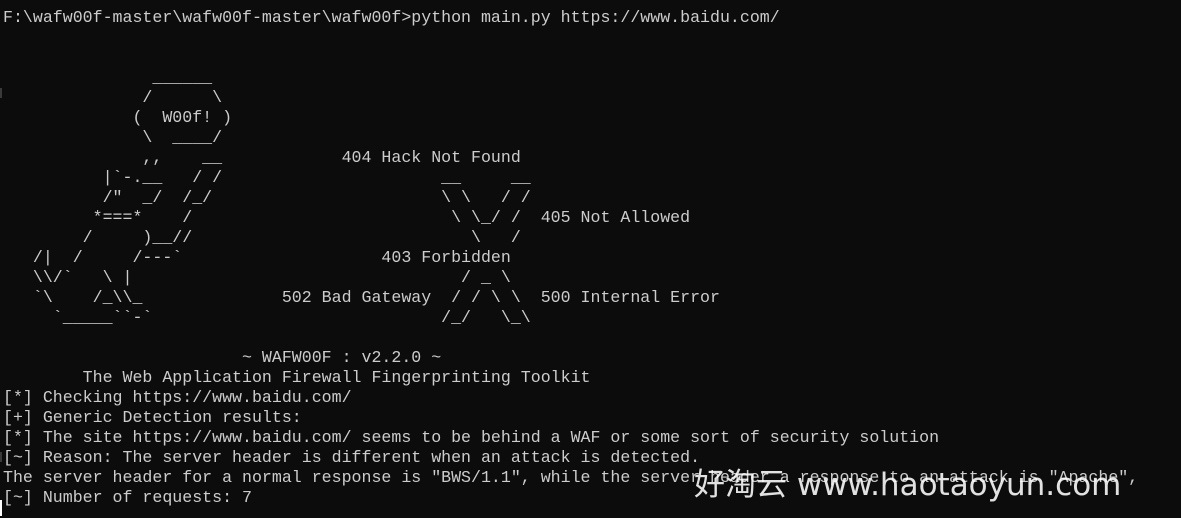  Describe the element at coordinates (152, 417) in the screenshot. I see `output-line-generic-detection: [+] Generic Detection results:` at that location.